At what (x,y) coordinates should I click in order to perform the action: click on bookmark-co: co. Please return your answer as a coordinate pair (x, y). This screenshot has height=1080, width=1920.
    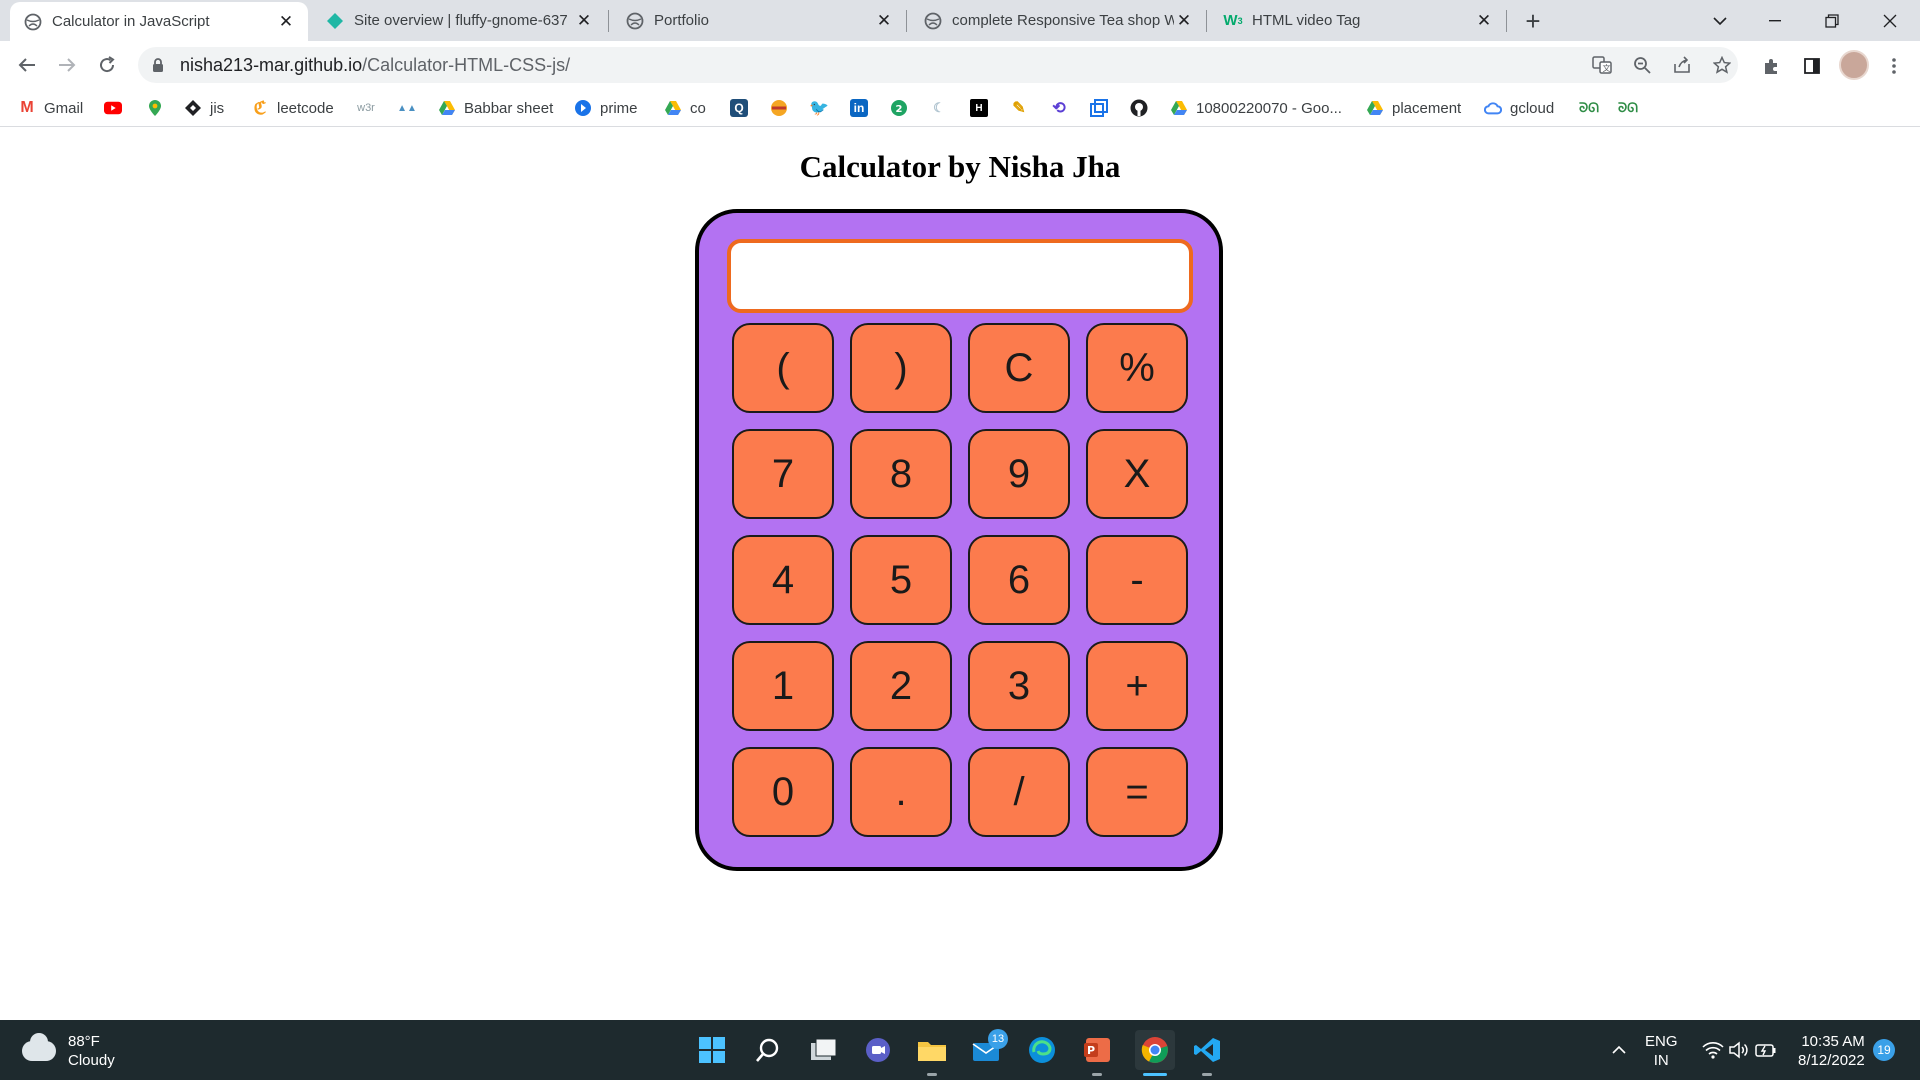
    Looking at the image, I should click on (685, 108).